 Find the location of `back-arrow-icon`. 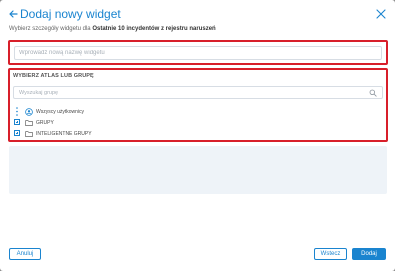

back-arrow-icon is located at coordinates (13, 14).